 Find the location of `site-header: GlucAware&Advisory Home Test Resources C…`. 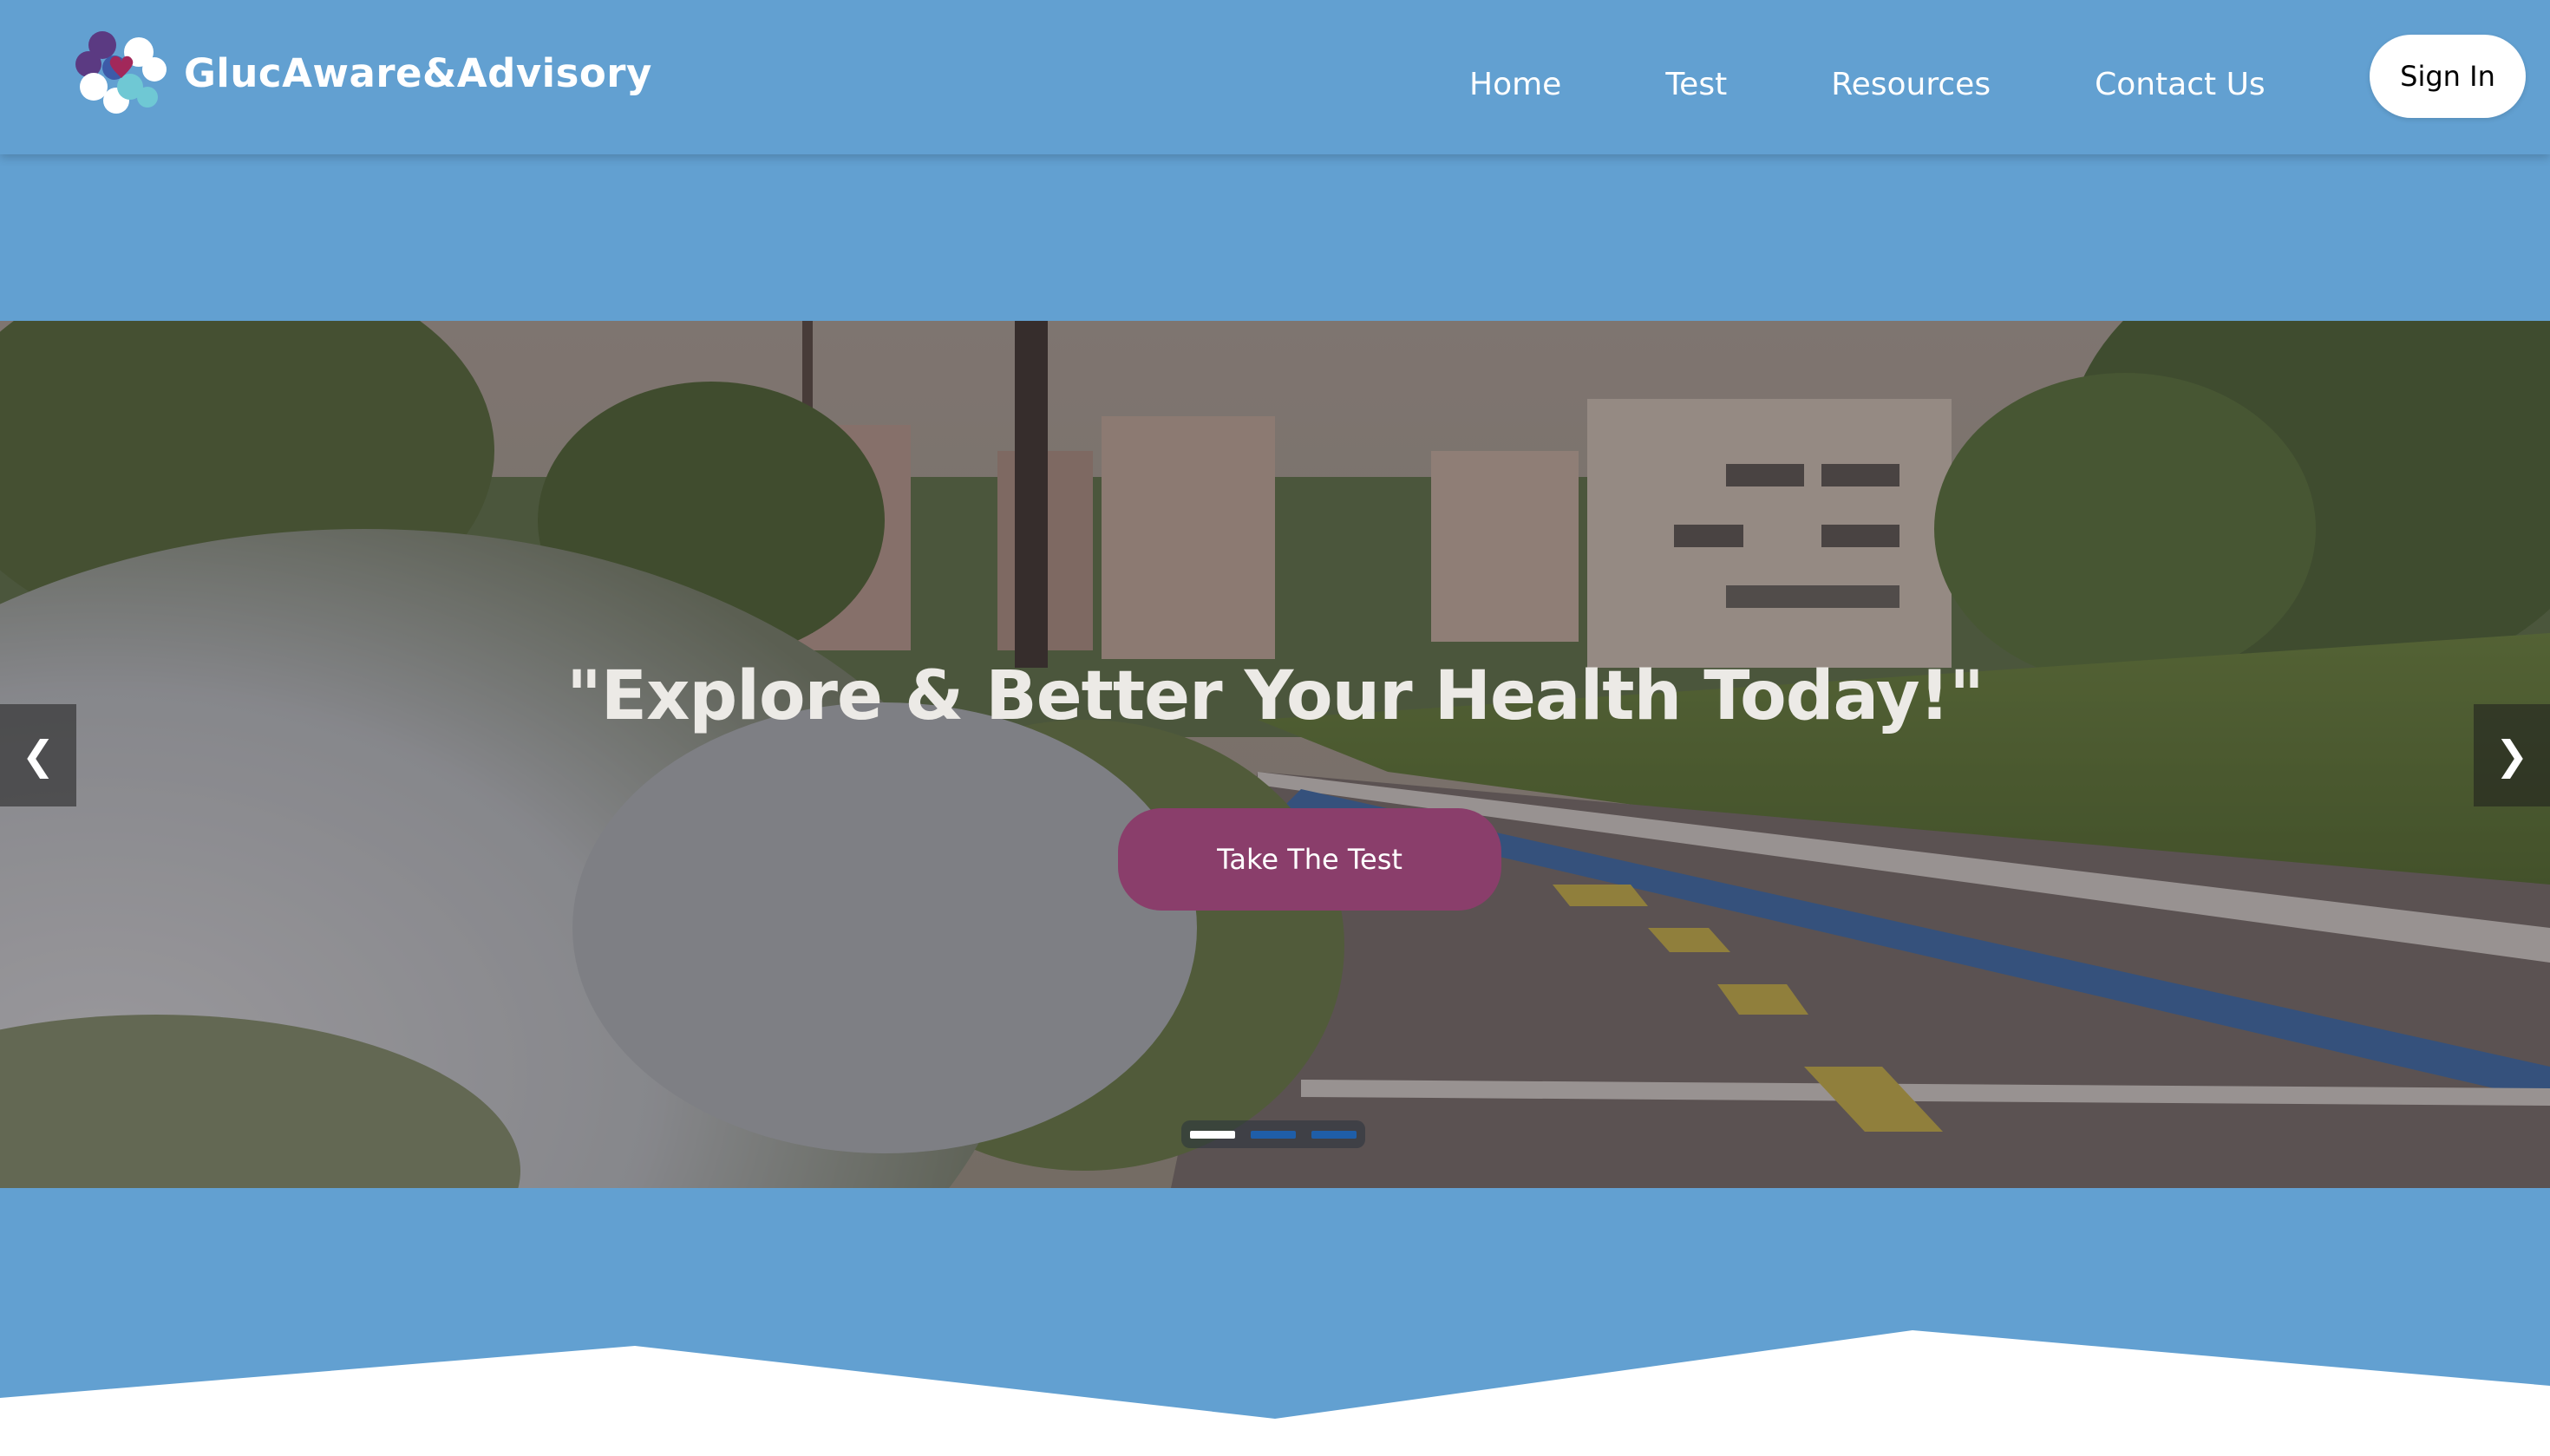

site-header: GlucAware&Advisory Home Test Resources C… is located at coordinates (1275, 77).